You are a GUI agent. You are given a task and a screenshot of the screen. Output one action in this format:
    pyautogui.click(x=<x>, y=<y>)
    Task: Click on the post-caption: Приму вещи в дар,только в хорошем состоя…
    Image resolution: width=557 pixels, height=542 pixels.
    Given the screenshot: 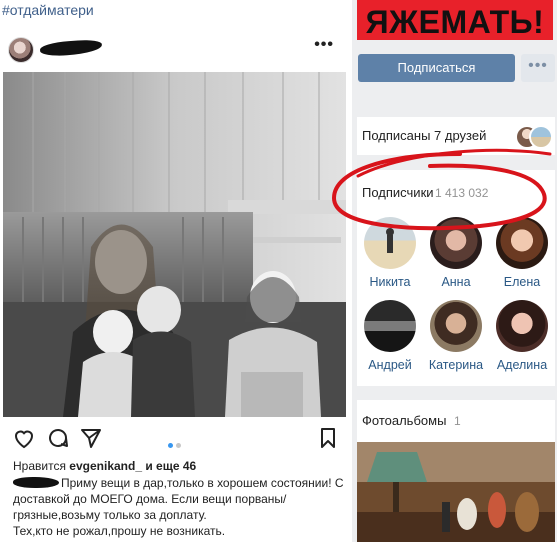 What is the action you would take?
    pyautogui.click(x=180, y=507)
    